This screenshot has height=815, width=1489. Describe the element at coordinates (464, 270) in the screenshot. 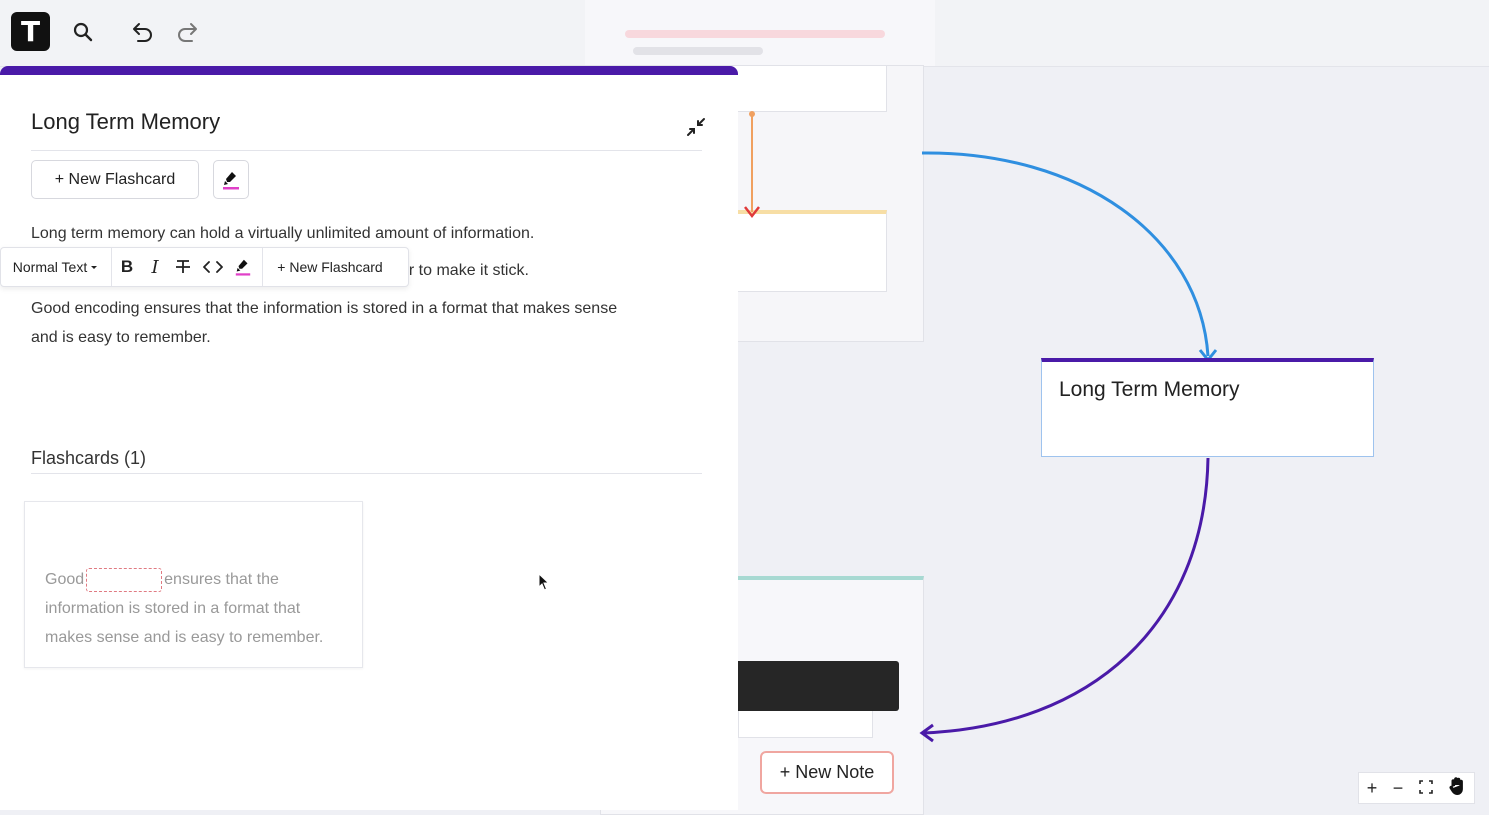

I see `note-paragraph: er to make it stick.` at that location.